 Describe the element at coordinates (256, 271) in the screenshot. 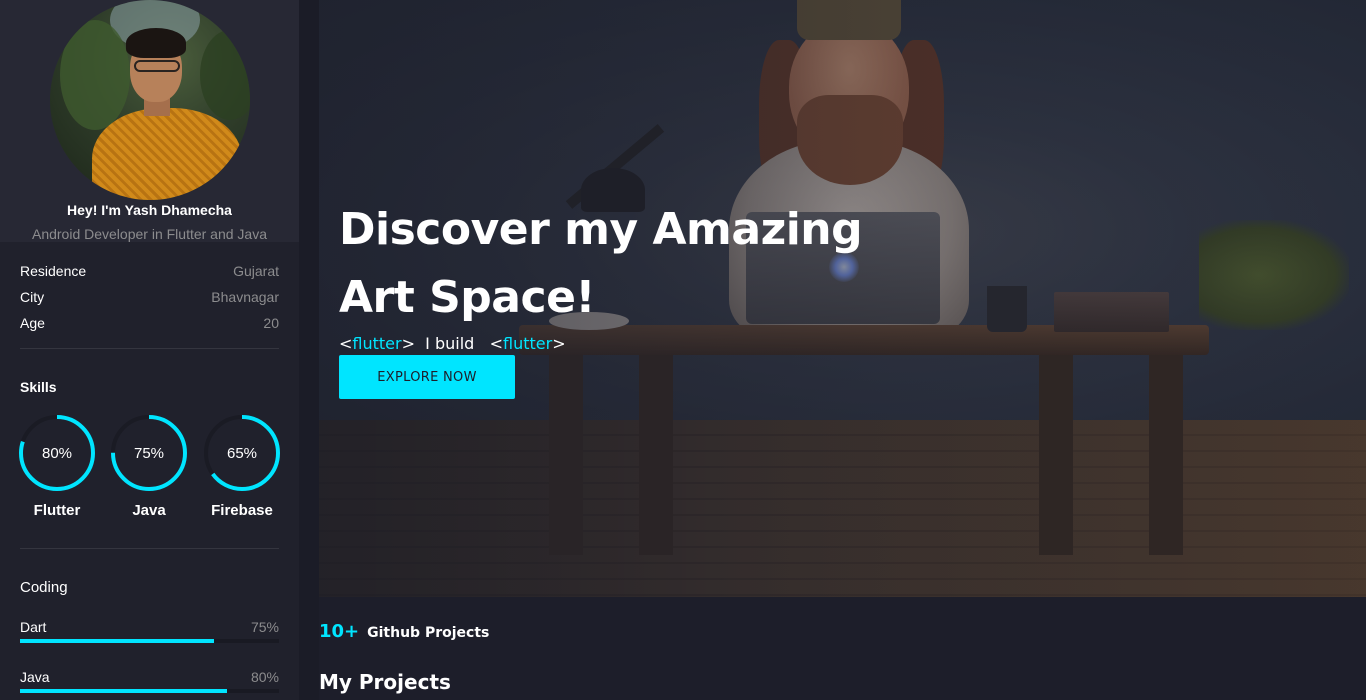

I see `info-value: Gujarat` at that location.